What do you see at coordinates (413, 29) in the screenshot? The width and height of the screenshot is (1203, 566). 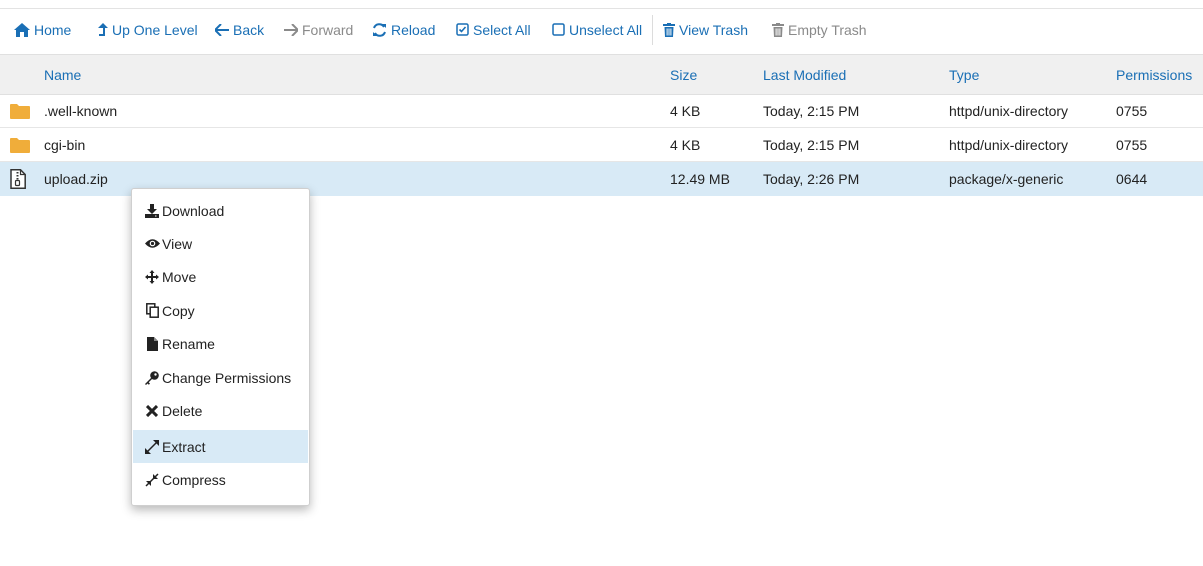 I see `reload-label: Reload` at bounding box center [413, 29].